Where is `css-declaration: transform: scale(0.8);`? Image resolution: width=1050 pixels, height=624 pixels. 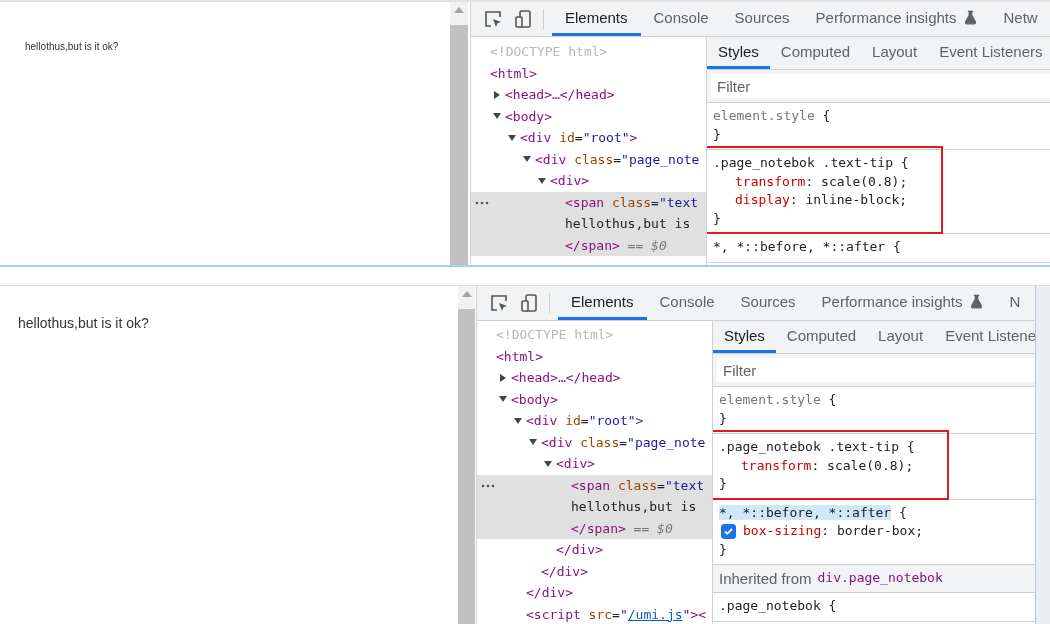 css-declaration: transform: scale(0.8); is located at coordinates (827, 465).